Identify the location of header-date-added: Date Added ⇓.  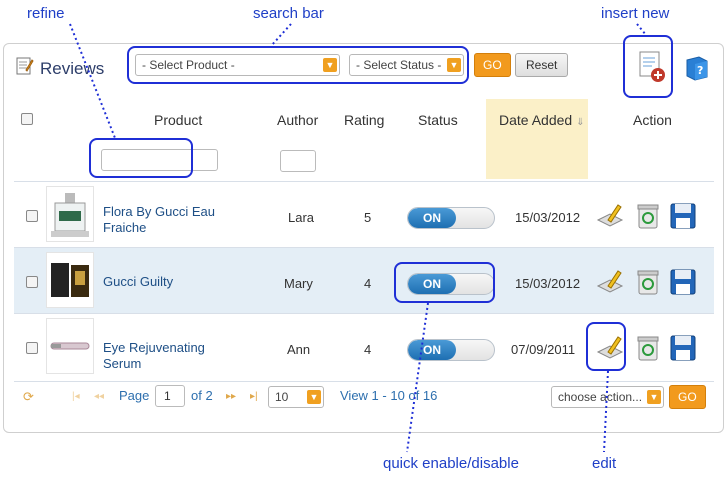
(541, 120).